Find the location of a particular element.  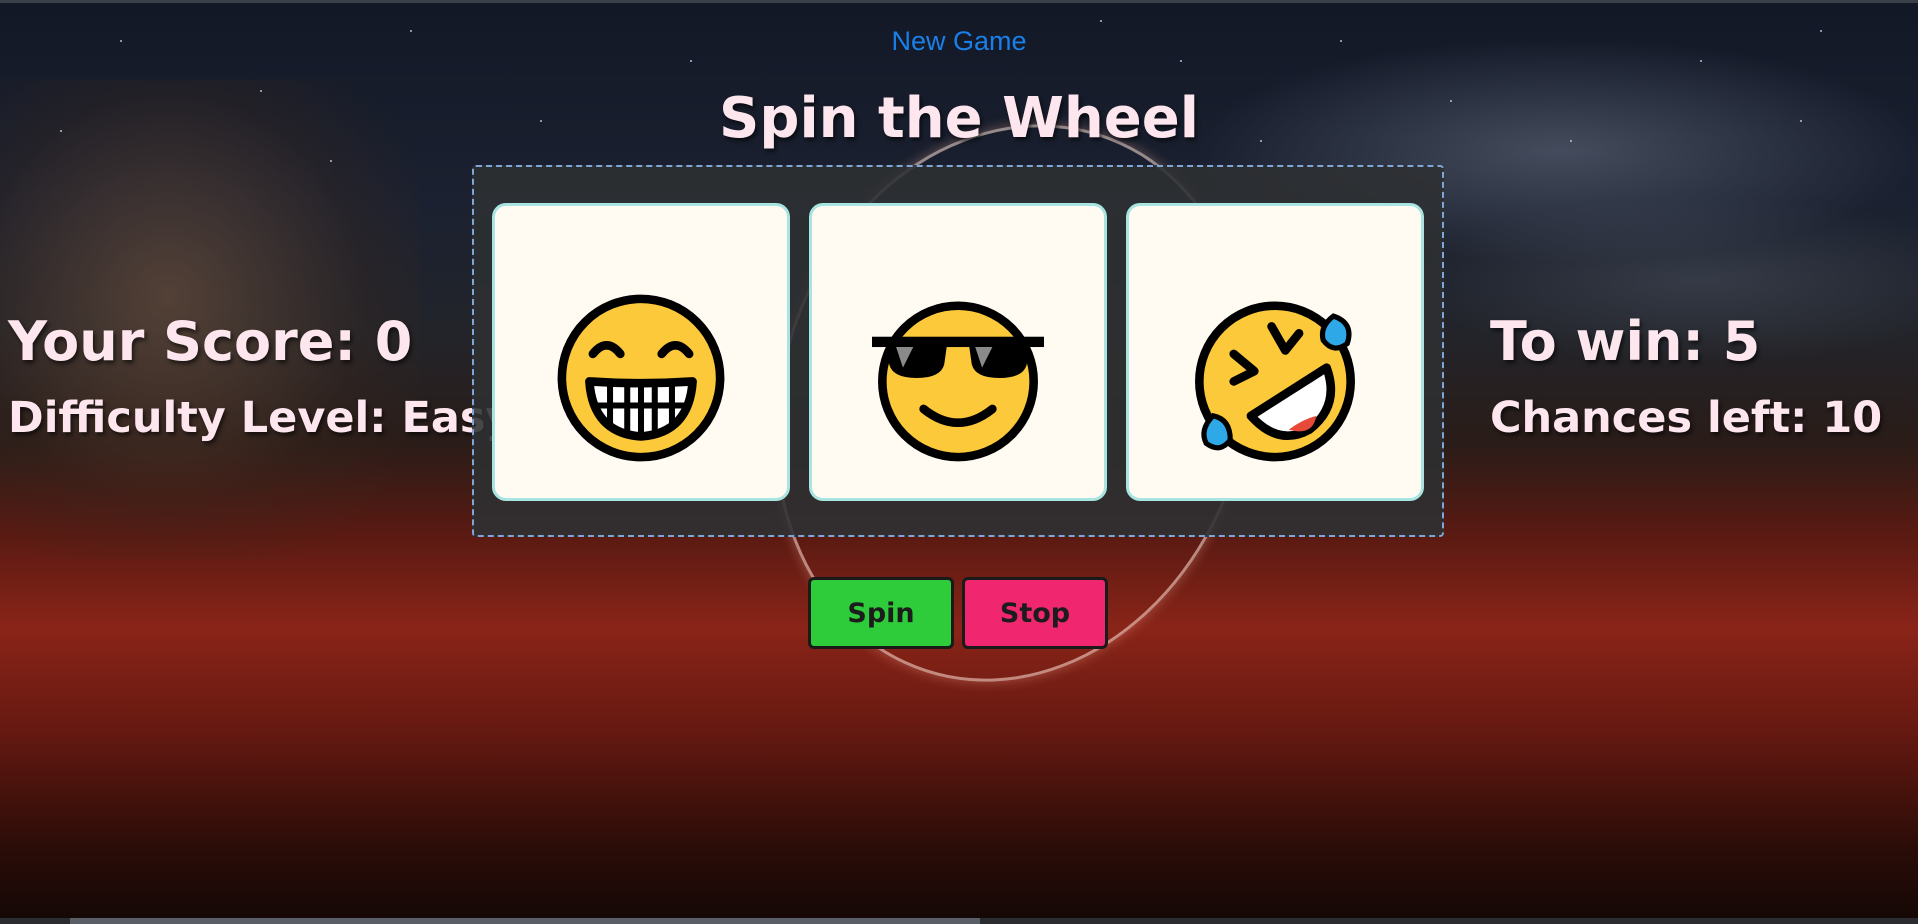

to-win-display: To win: 5 is located at coordinates (1625, 341).